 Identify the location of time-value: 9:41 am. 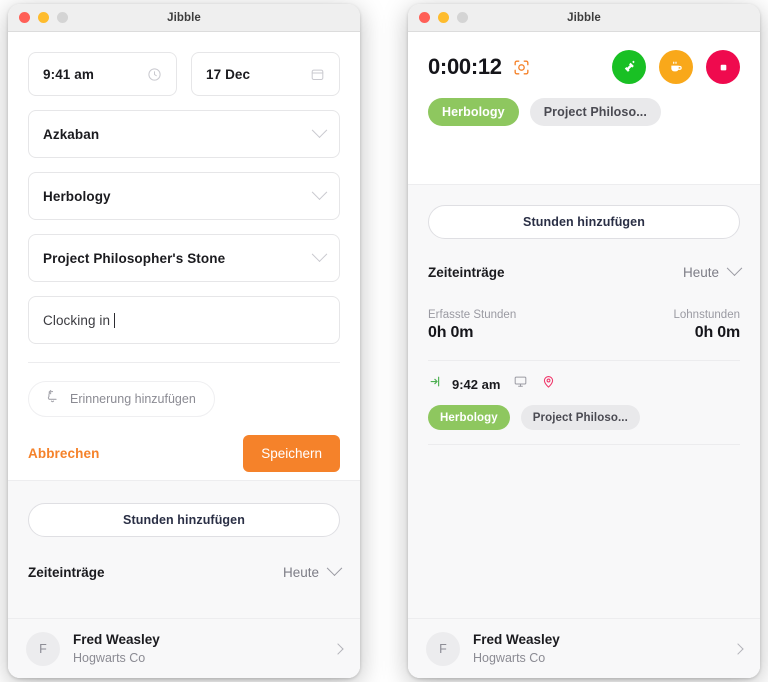
(68, 74).